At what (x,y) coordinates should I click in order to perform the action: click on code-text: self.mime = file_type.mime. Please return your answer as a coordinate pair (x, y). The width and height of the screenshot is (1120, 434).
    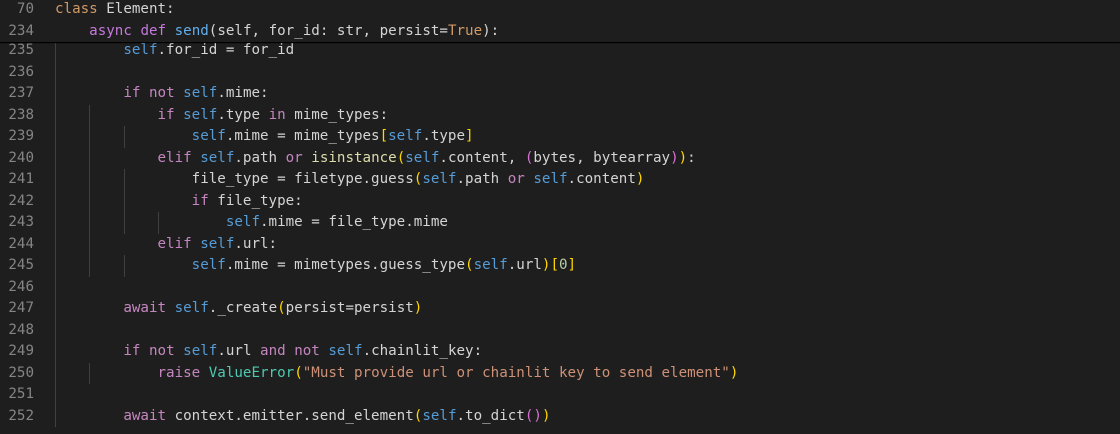
    Looking at the image, I should click on (251, 223).